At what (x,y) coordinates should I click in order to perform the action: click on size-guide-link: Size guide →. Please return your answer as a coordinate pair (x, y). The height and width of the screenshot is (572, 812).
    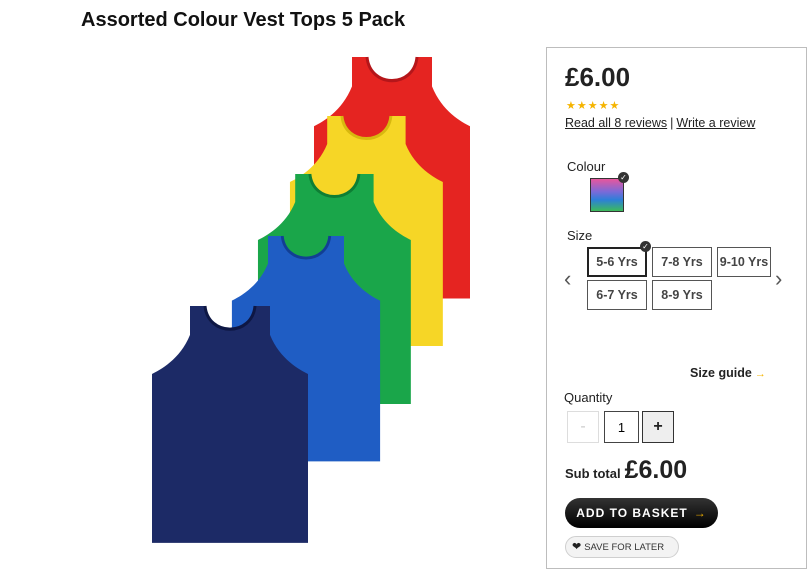
    Looking at the image, I should click on (728, 373).